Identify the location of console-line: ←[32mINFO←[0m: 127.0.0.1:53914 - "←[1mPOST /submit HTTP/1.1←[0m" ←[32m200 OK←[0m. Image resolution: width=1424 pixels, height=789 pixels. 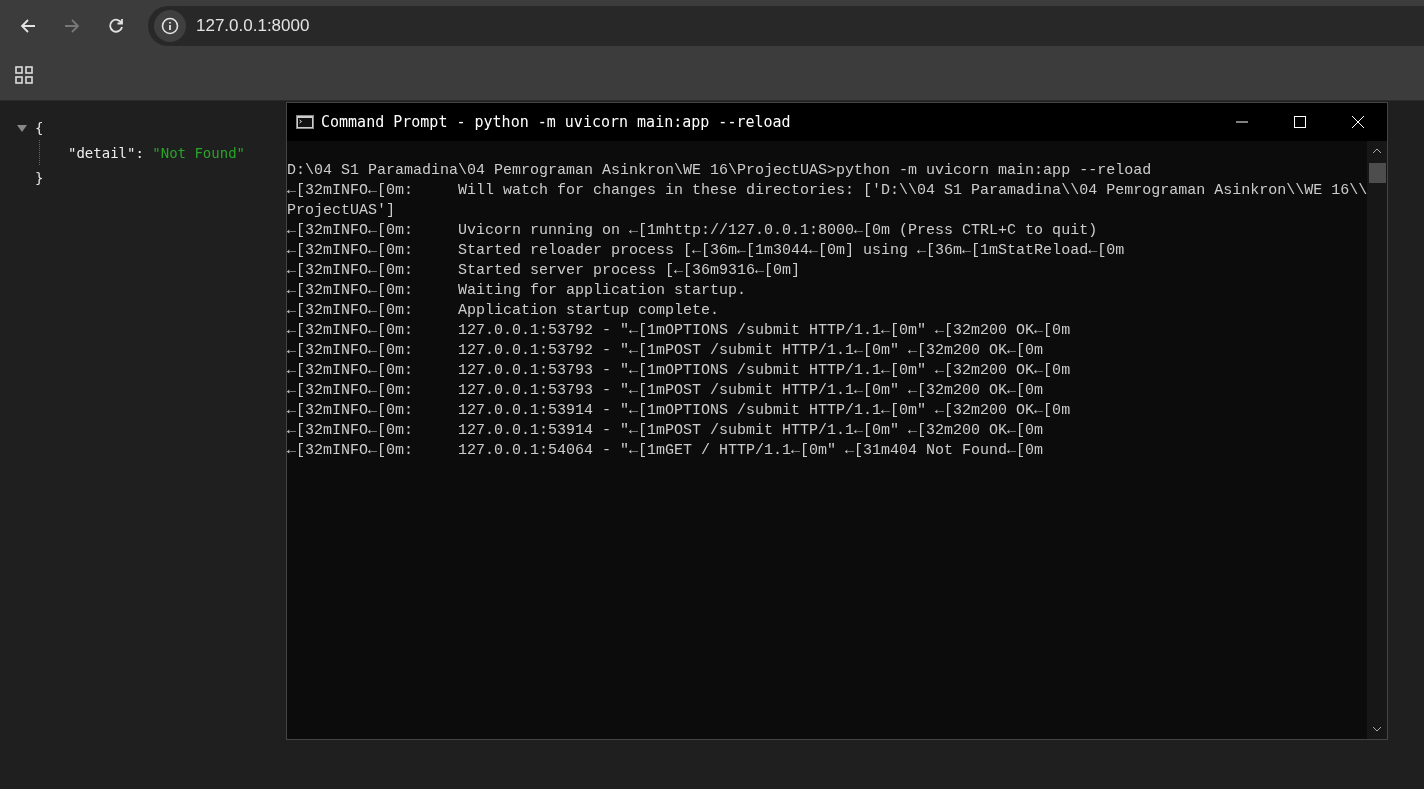
(666, 431).